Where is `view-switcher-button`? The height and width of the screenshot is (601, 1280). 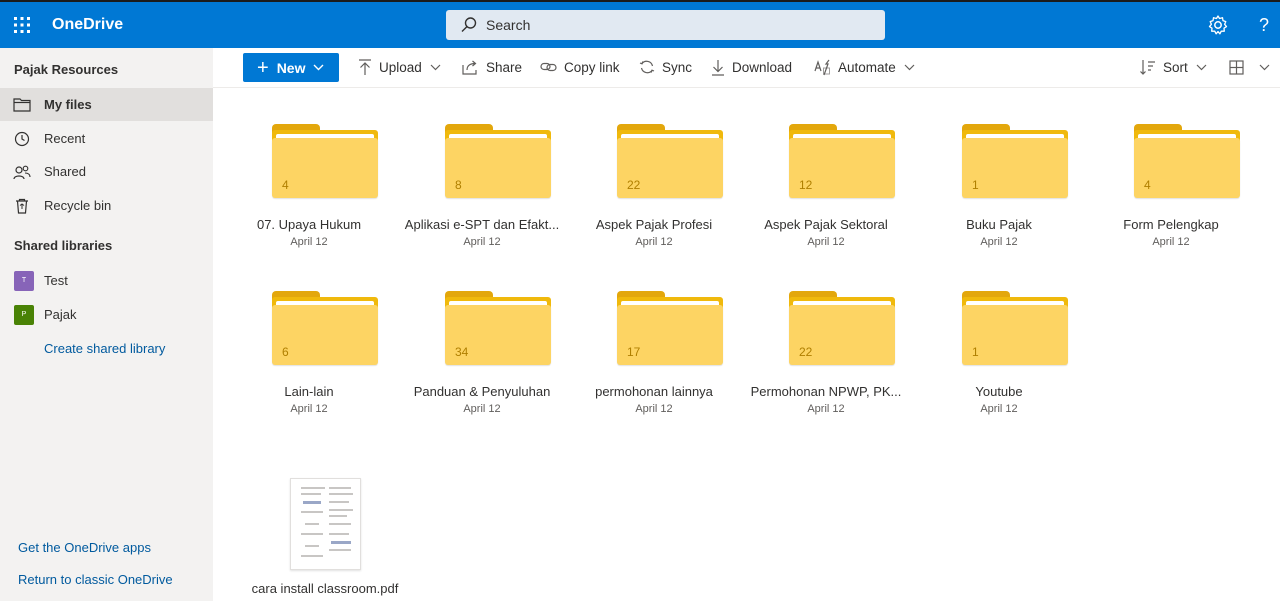
view-switcher-button is located at coordinates (1253, 67).